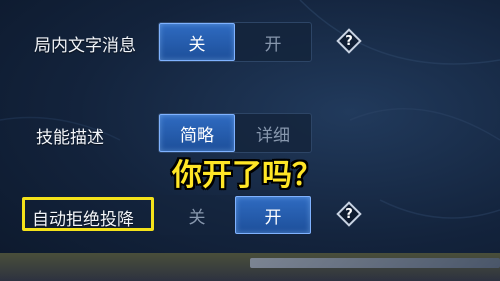 This screenshot has height=281, width=500. I want to click on chat-messages-help-icon: ?, so click(349, 41).